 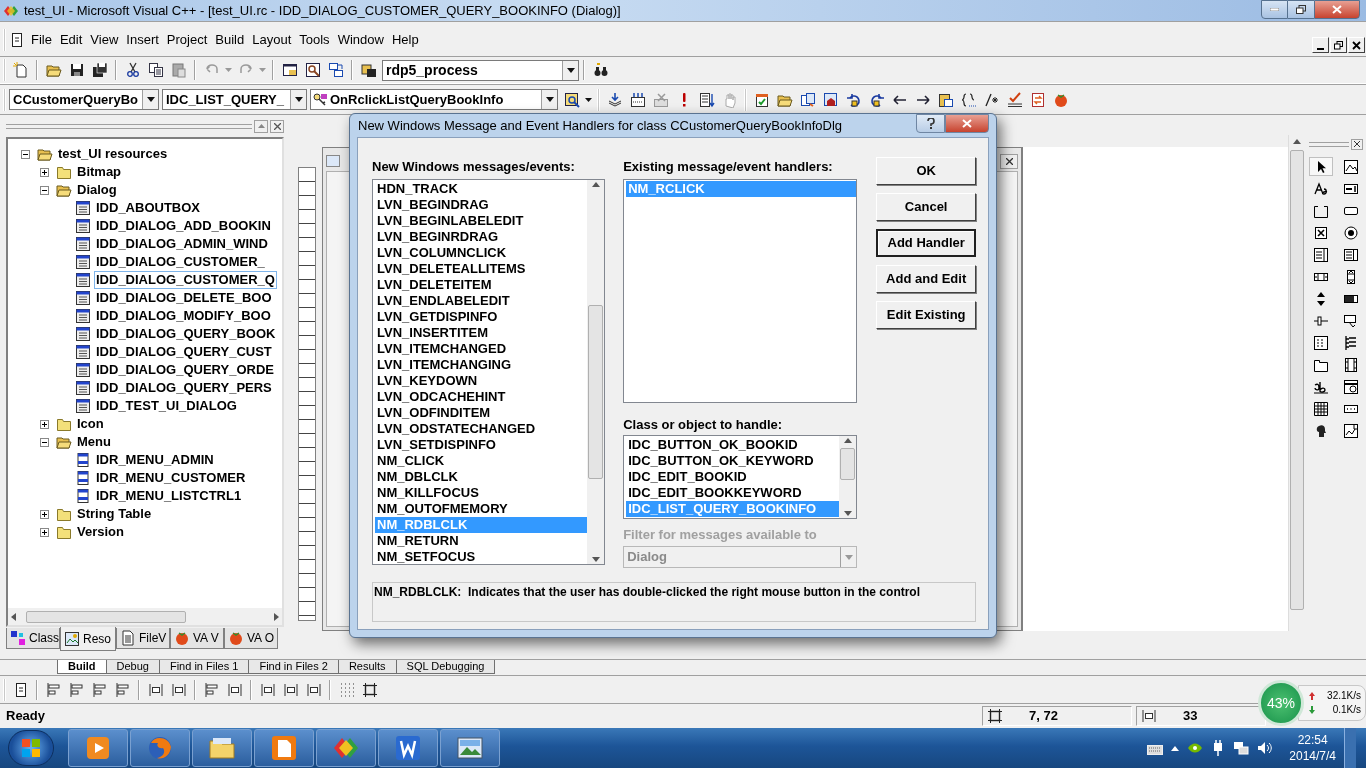 What do you see at coordinates (1350, 364) in the screenshot?
I see `animate-icon` at bounding box center [1350, 364].